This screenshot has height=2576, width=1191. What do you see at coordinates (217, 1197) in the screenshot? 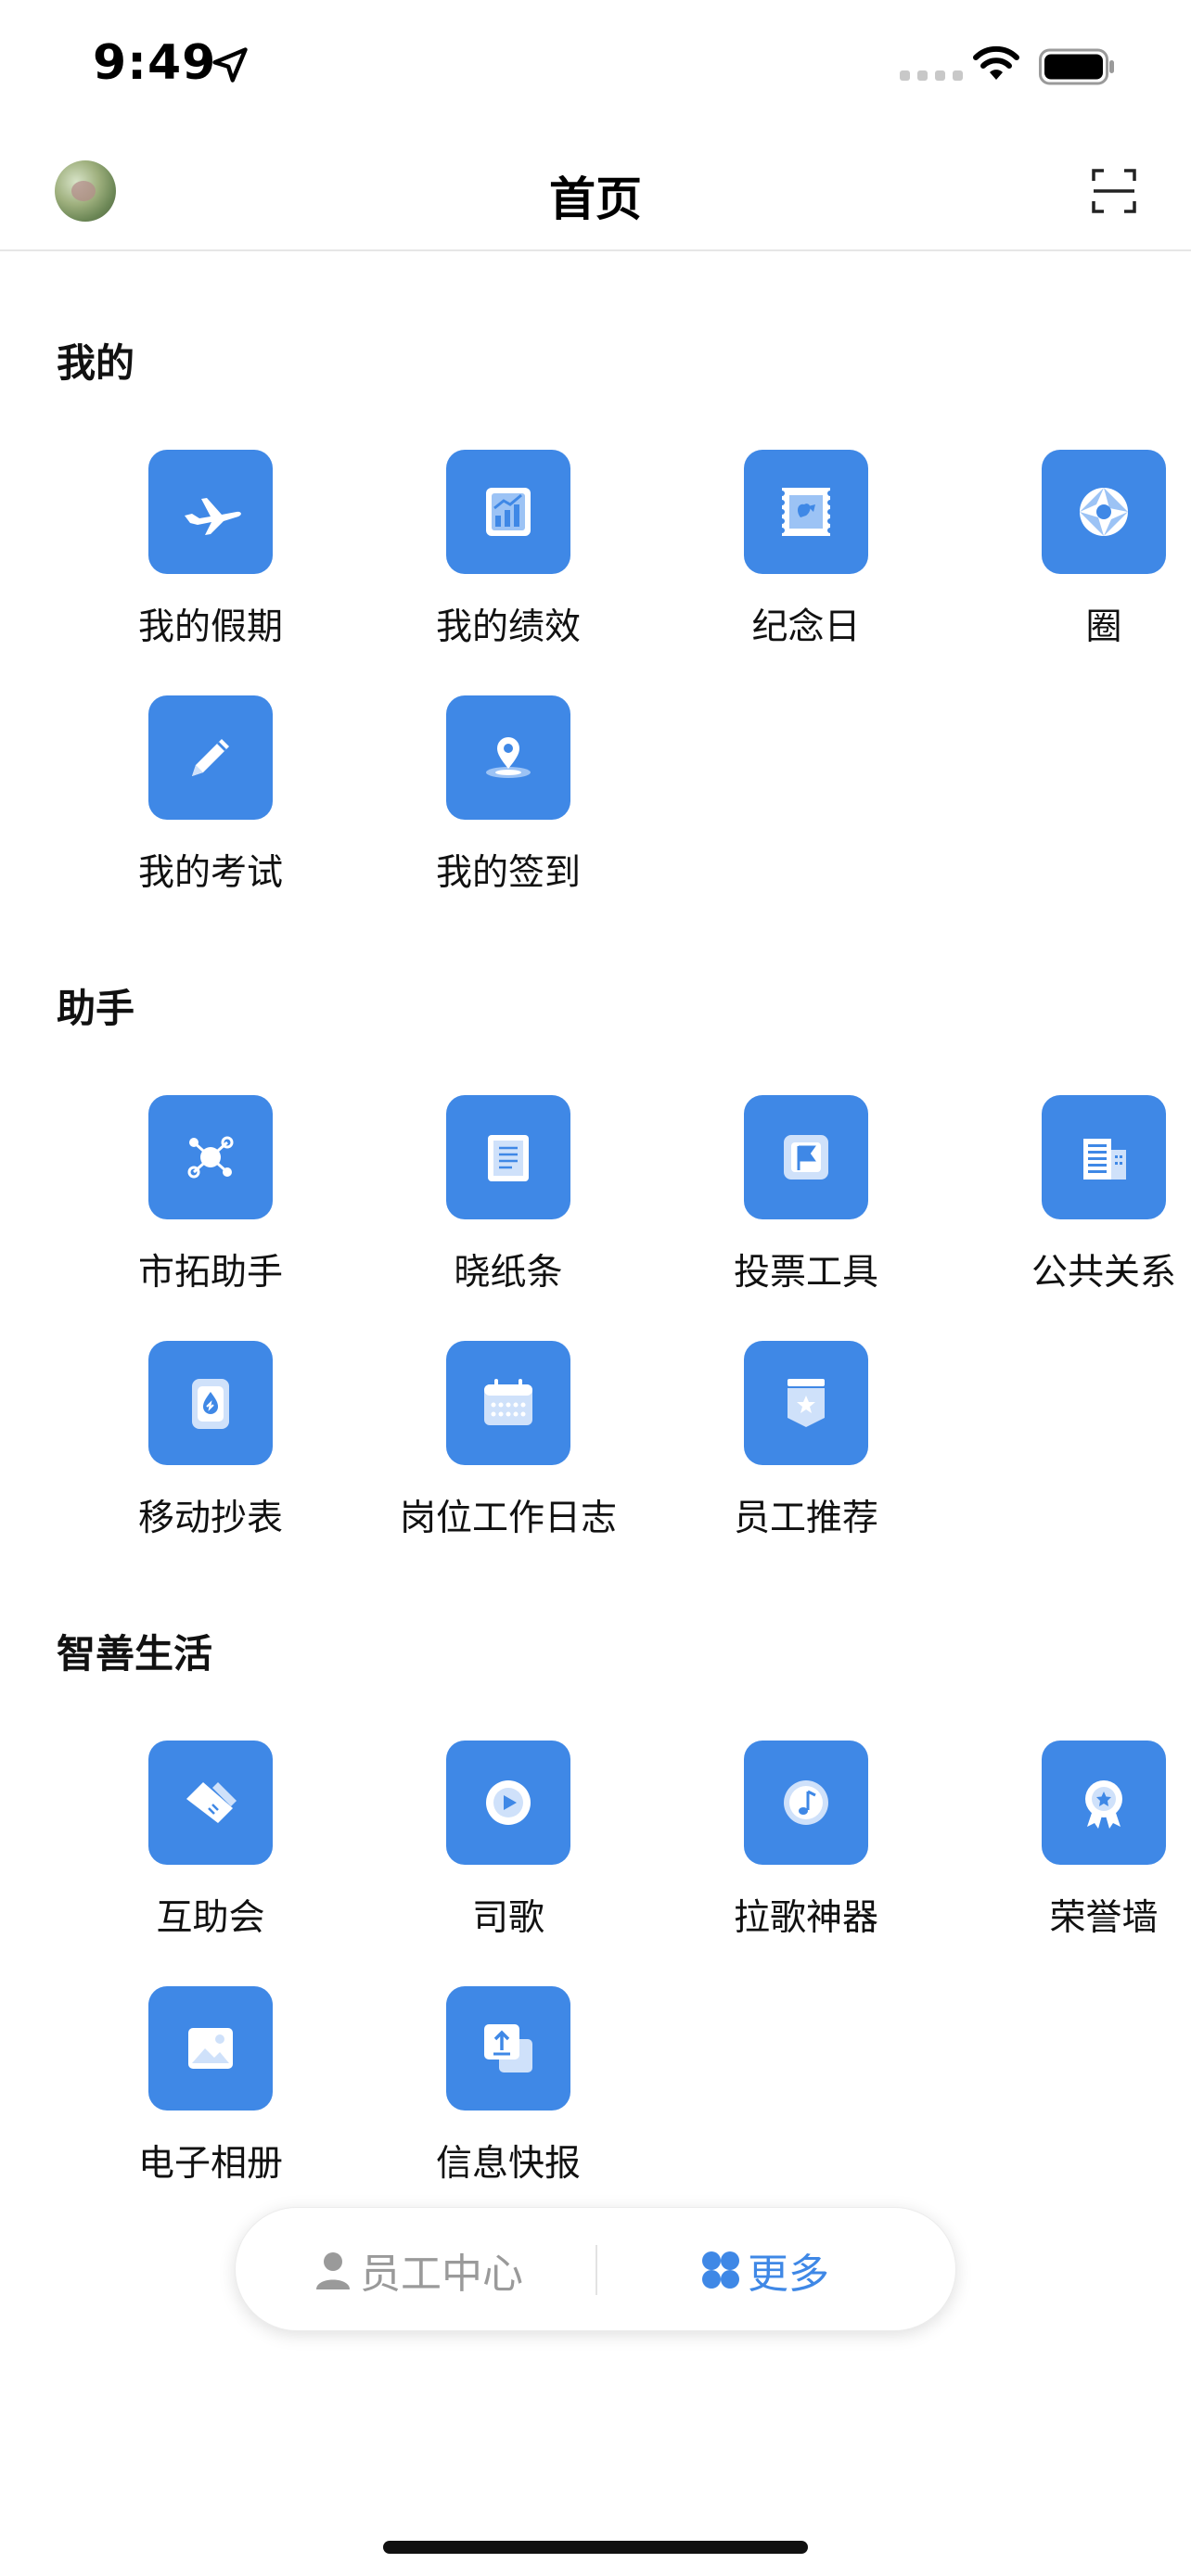
I see `tile-market-assistant: 市拓助手` at bounding box center [217, 1197].